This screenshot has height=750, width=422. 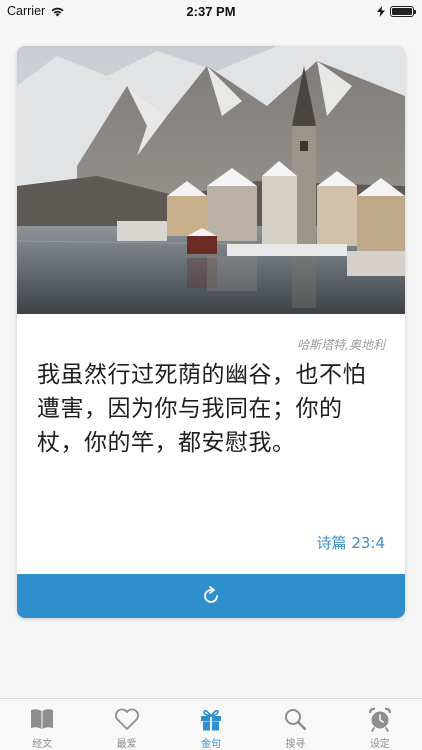 What do you see at coordinates (341, 345) in the screenshot?
I see `image-caption: 哈斯塔特,奥地利` at bounding box center [341, 345].